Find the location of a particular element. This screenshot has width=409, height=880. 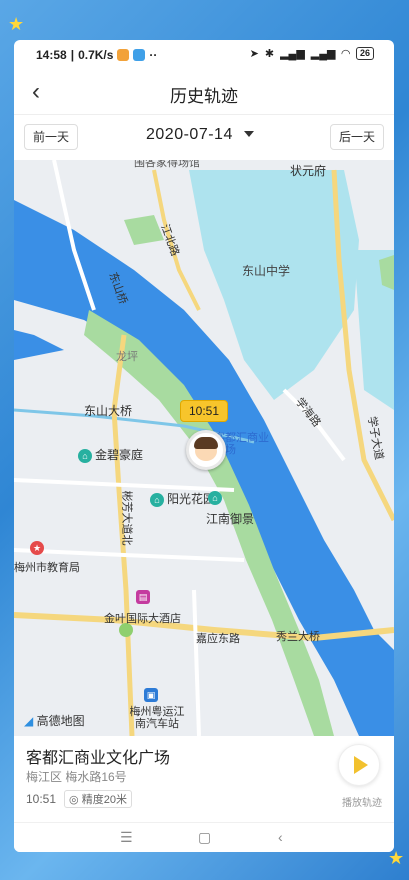

home-icon: ▢ is located at coordinates (204, 837).